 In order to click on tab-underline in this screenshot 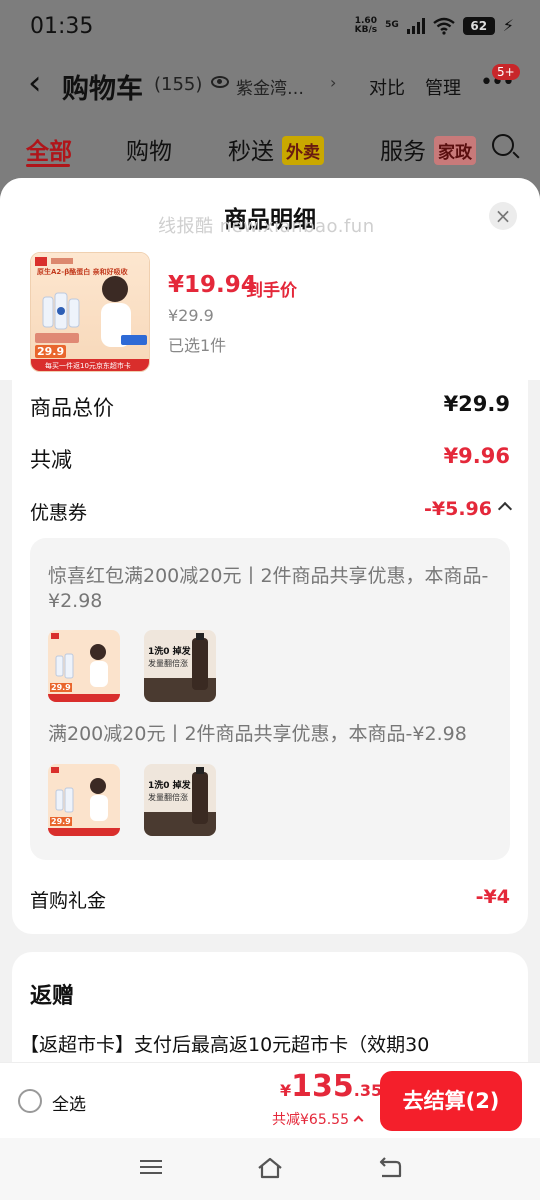, I will do `click(48, 165)`.